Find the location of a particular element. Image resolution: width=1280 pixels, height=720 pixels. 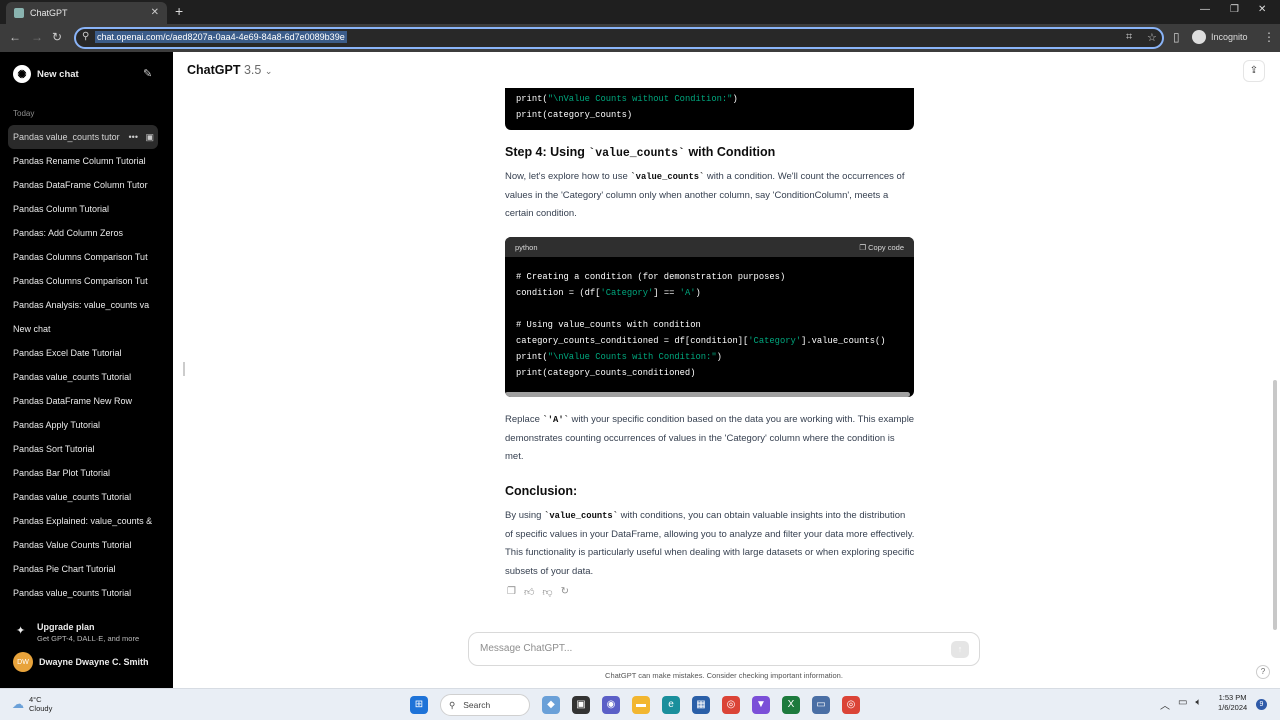

install-app-icon: ⌗ is located at coordinates (1129, 37).